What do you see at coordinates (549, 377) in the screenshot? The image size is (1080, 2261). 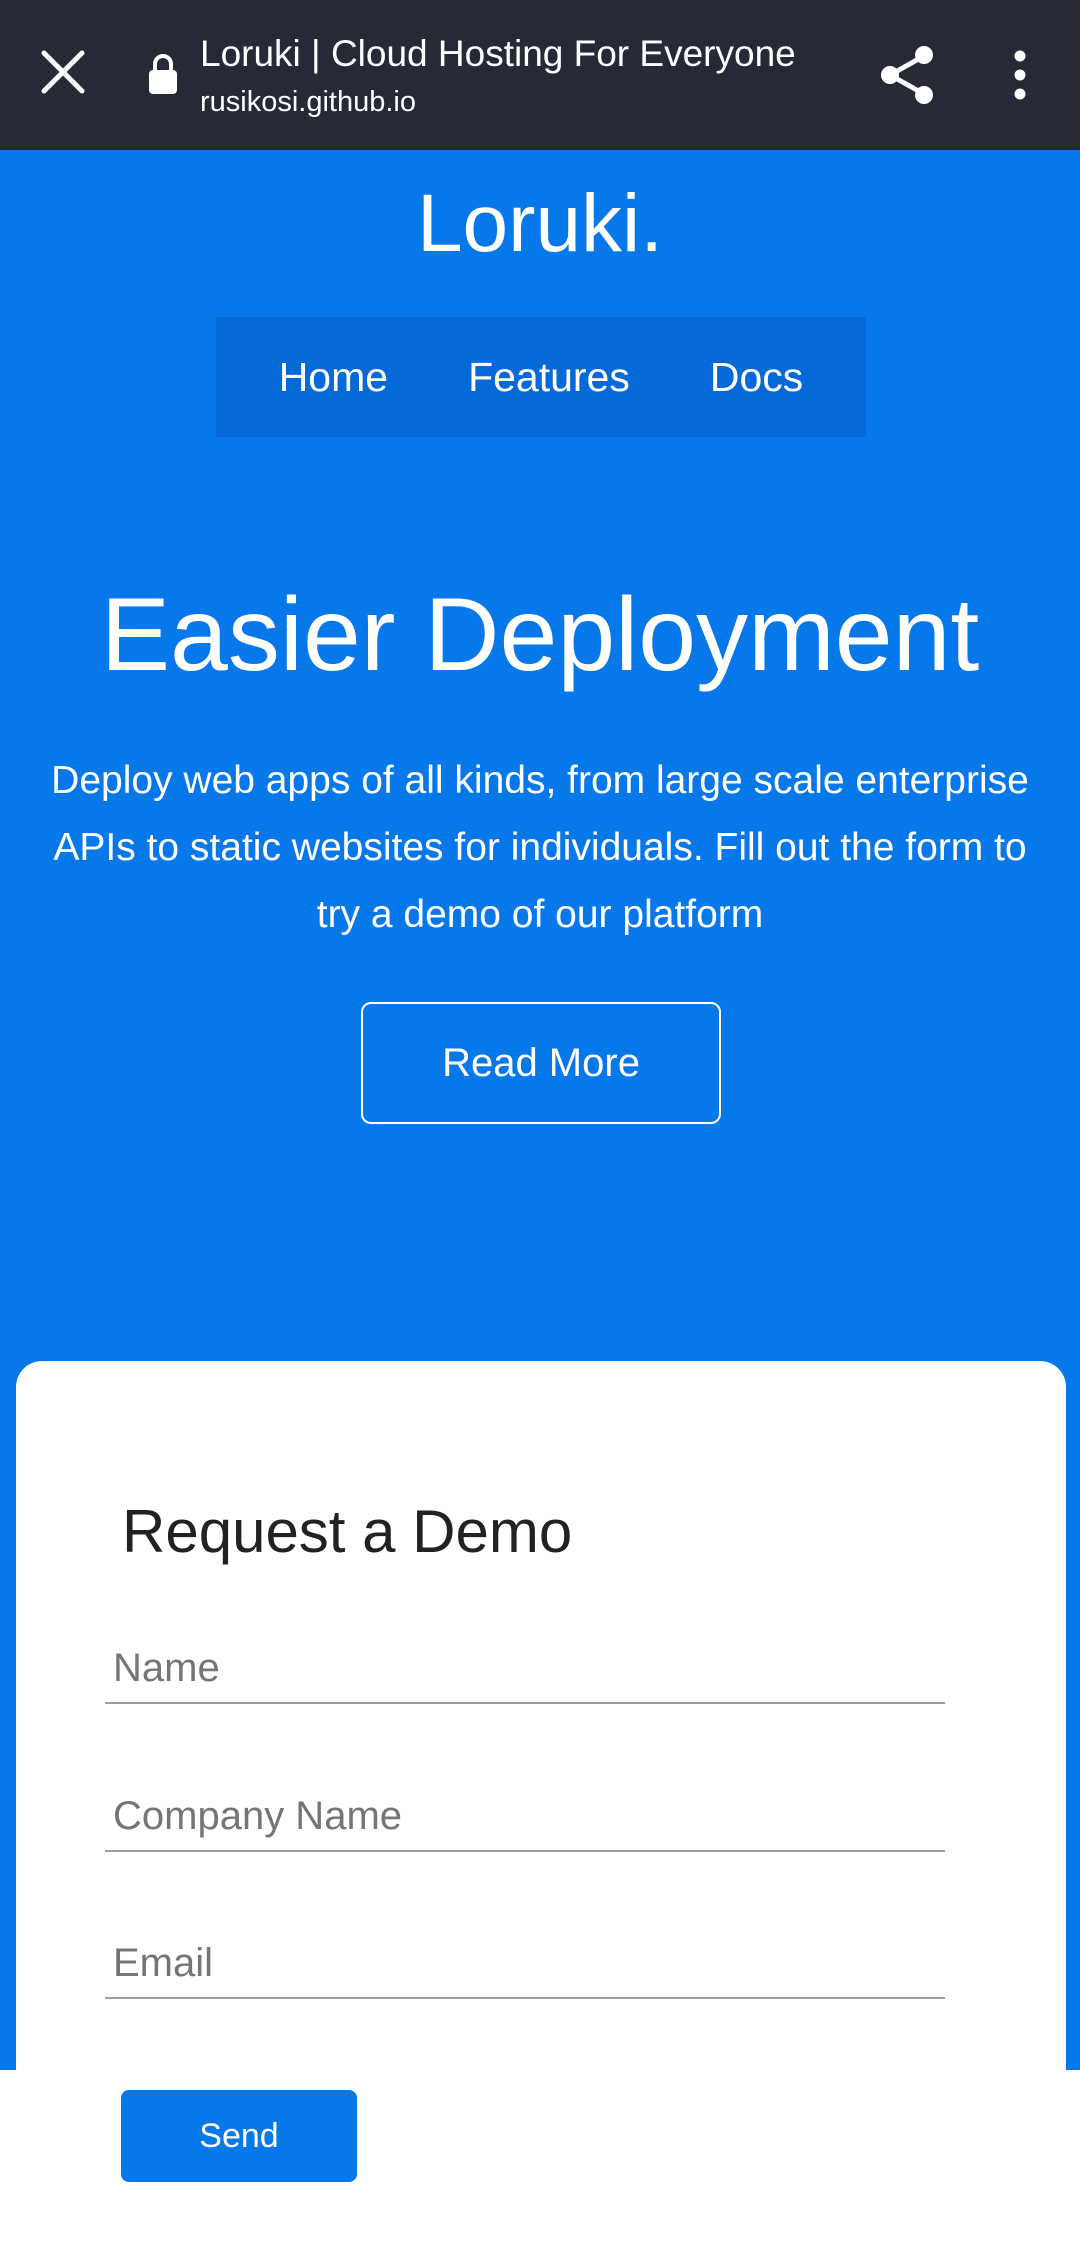 I see `nav-item-features: Features` at bounding box center [549, 377].